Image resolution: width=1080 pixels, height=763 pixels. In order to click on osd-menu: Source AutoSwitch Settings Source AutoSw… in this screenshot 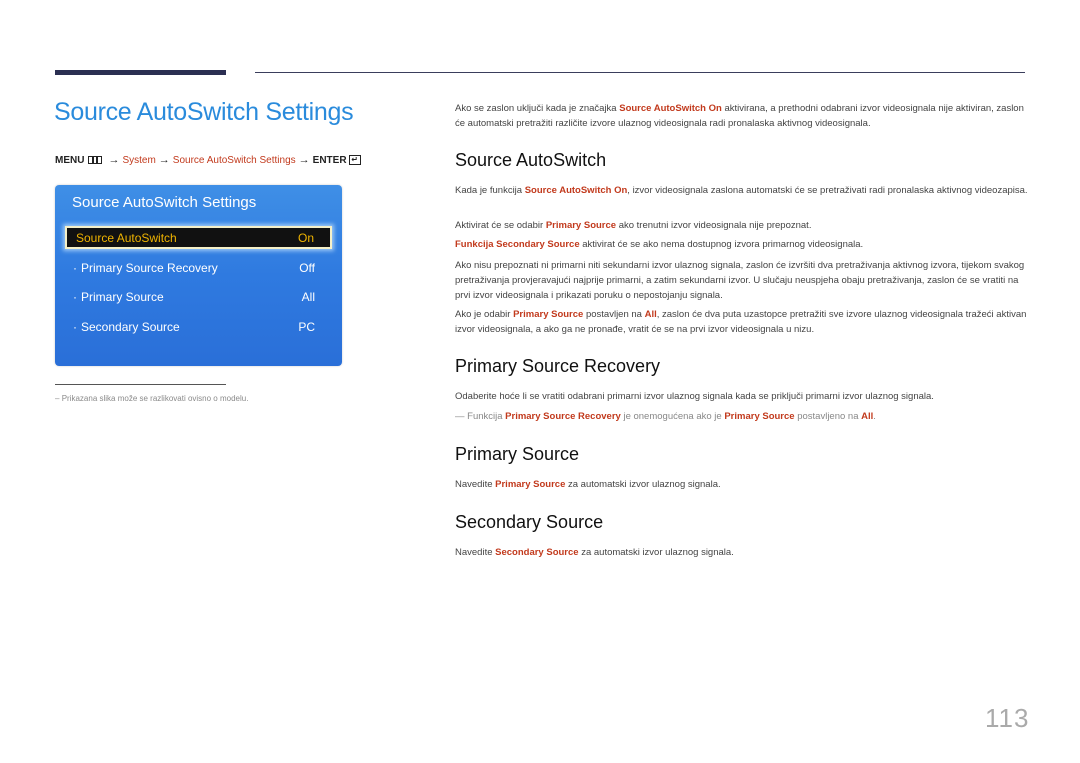, I will do `click(198, 275)`.